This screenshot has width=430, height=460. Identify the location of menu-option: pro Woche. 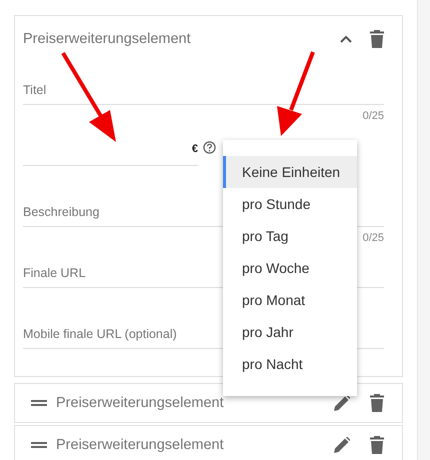
(290, 268).